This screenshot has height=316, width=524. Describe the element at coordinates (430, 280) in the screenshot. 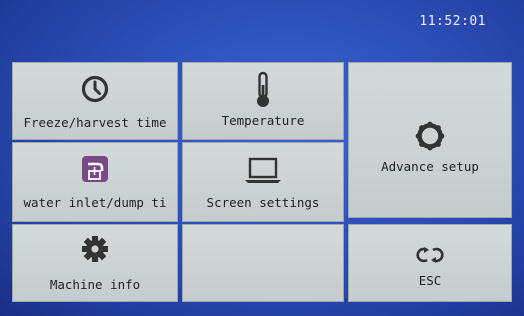

I see `esc-label: ESC` at that location.